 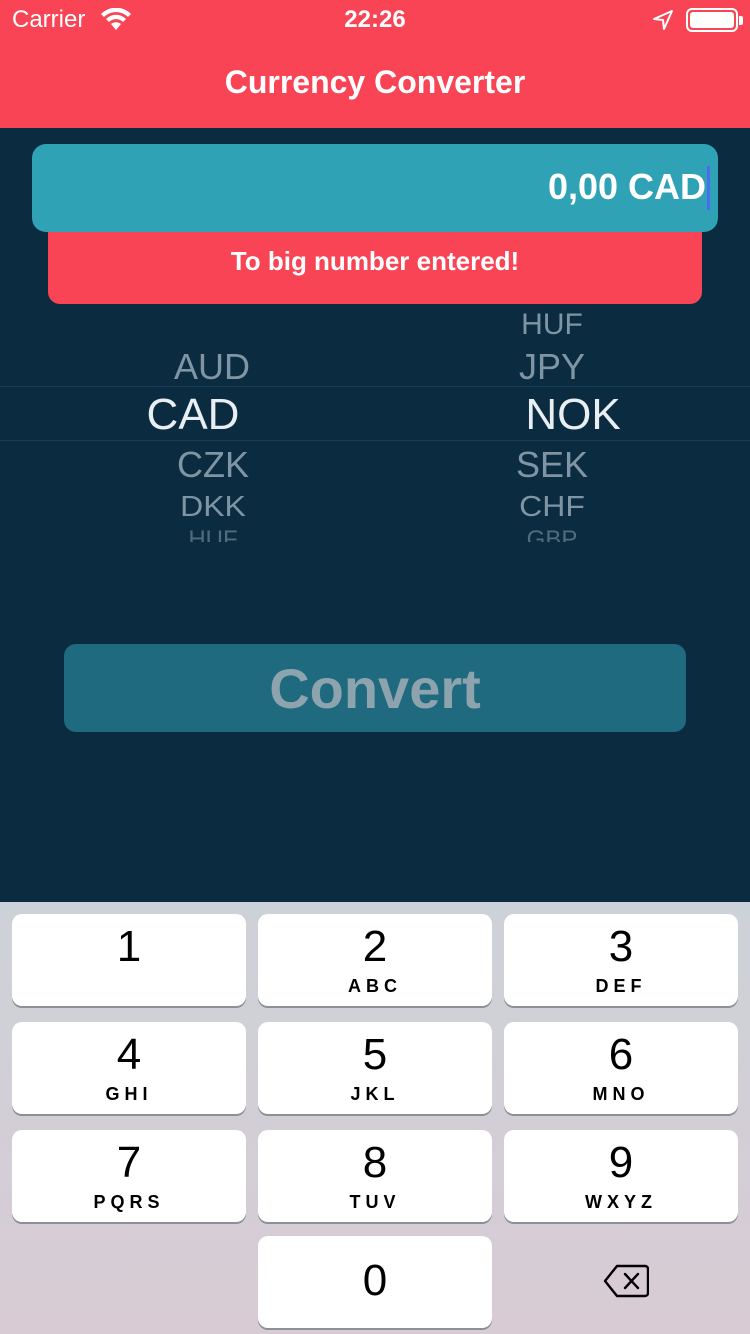 What do you see at coordinates (714, 20) in the screenshot?
I see `battery-icon` at bounding box center [714, 20].